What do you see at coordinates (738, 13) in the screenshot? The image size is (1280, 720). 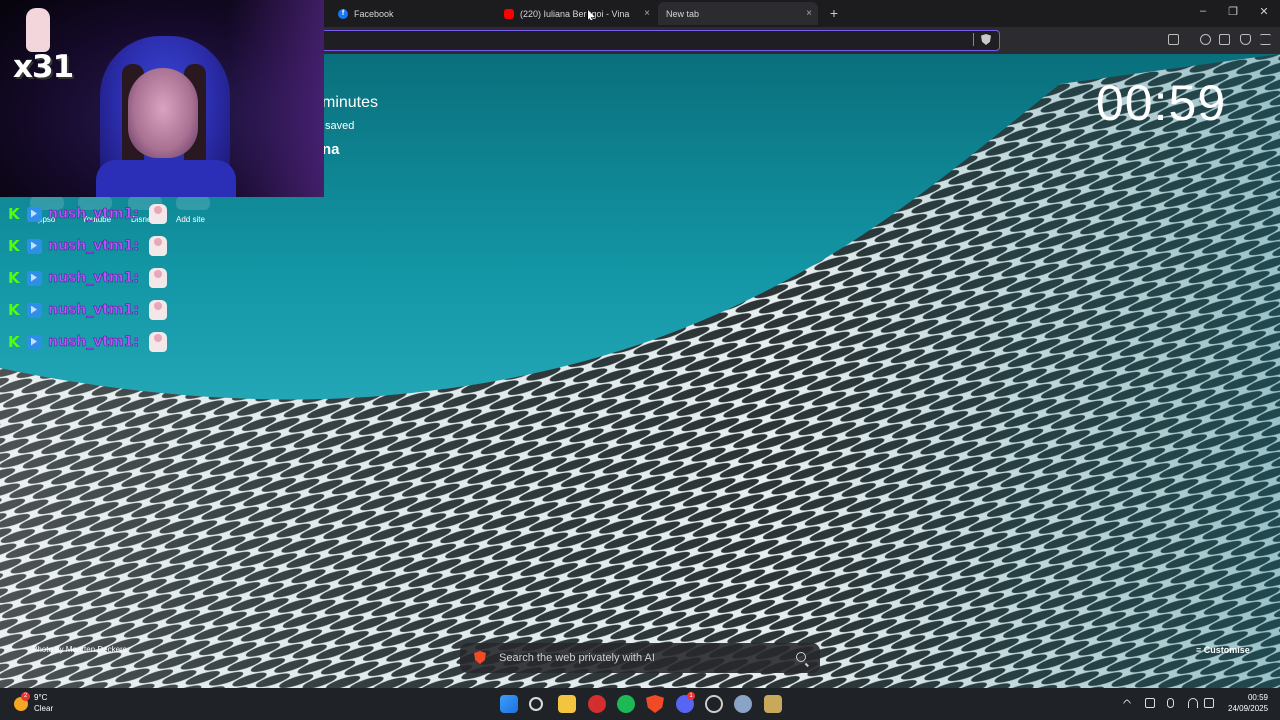 I see `tab-new-tab: New tab ×` at bounding box center [738, 13].